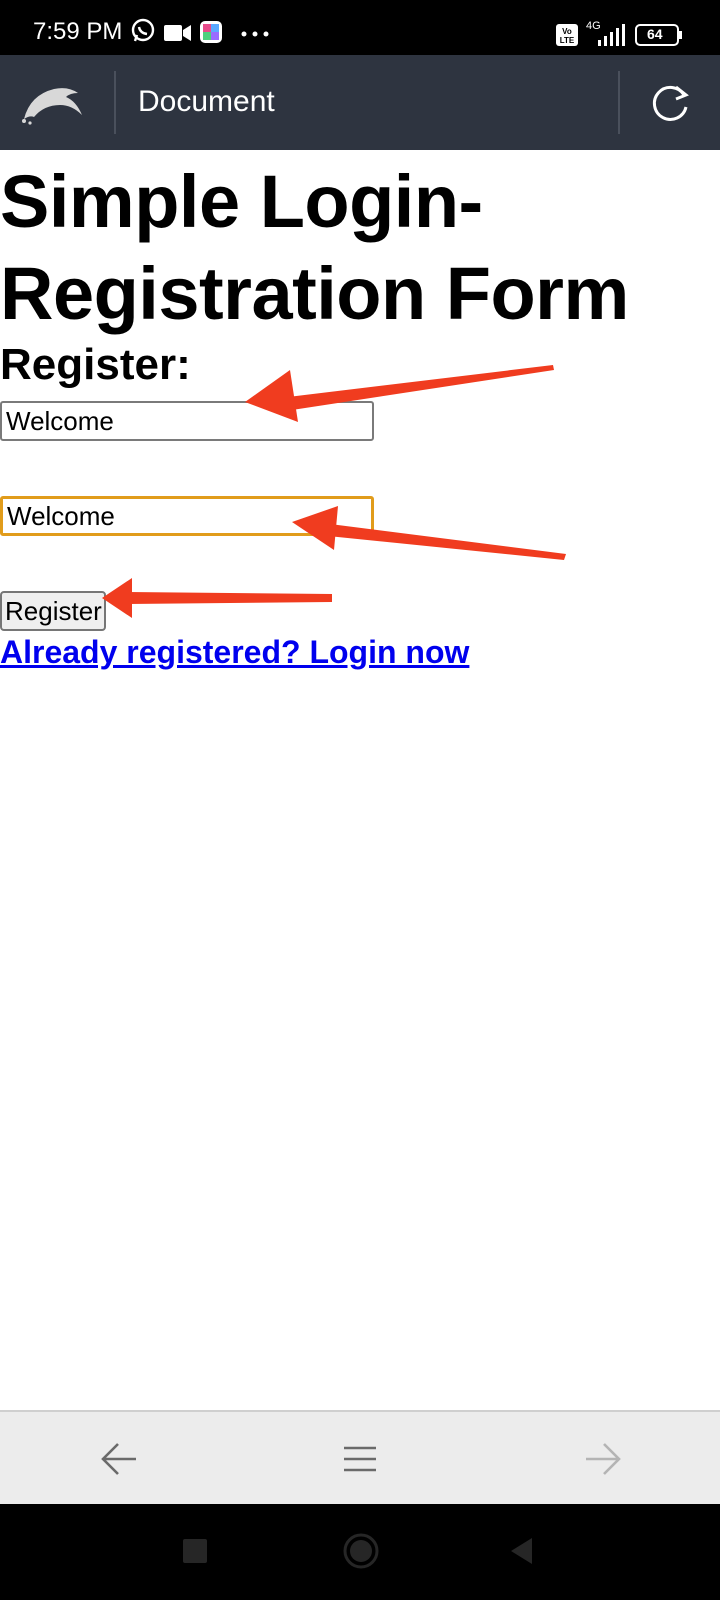 The height and width of the screenshot is (1600, 720). I want to click on status-time: 7:59 PM, so click(78, 31).